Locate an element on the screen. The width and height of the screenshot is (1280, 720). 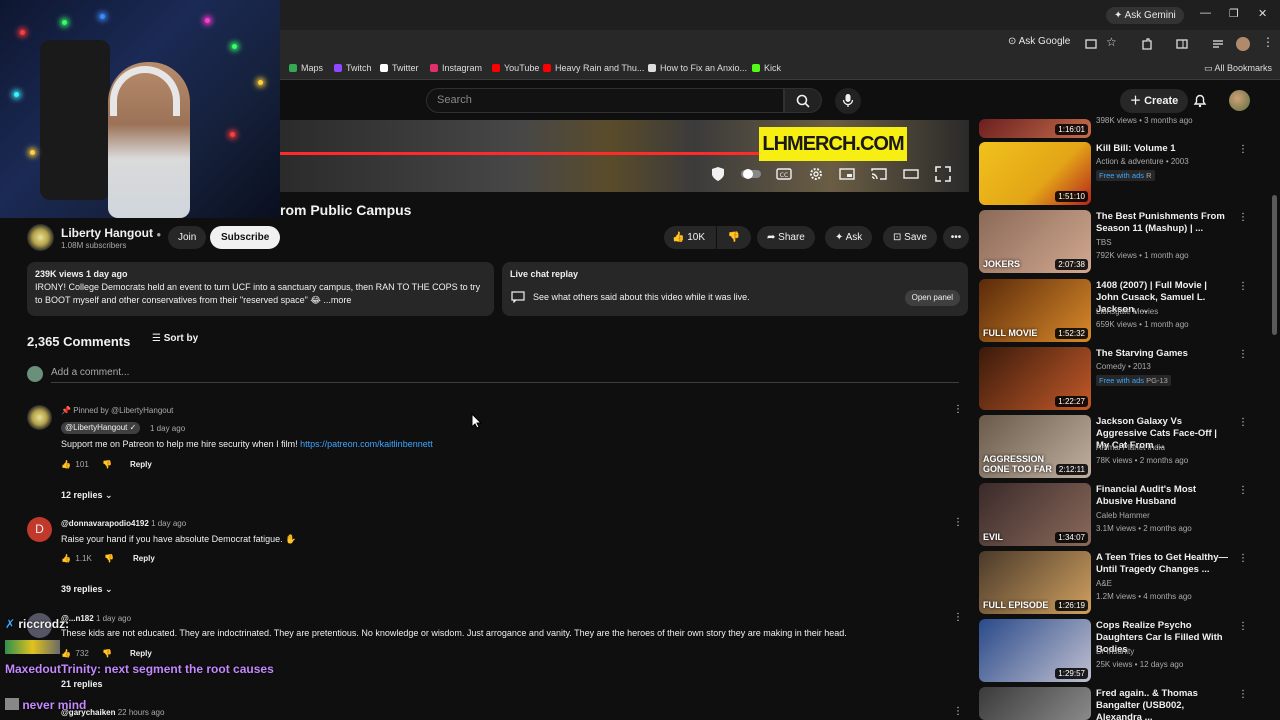
comment-avatar is located at coordinates (39, 417).